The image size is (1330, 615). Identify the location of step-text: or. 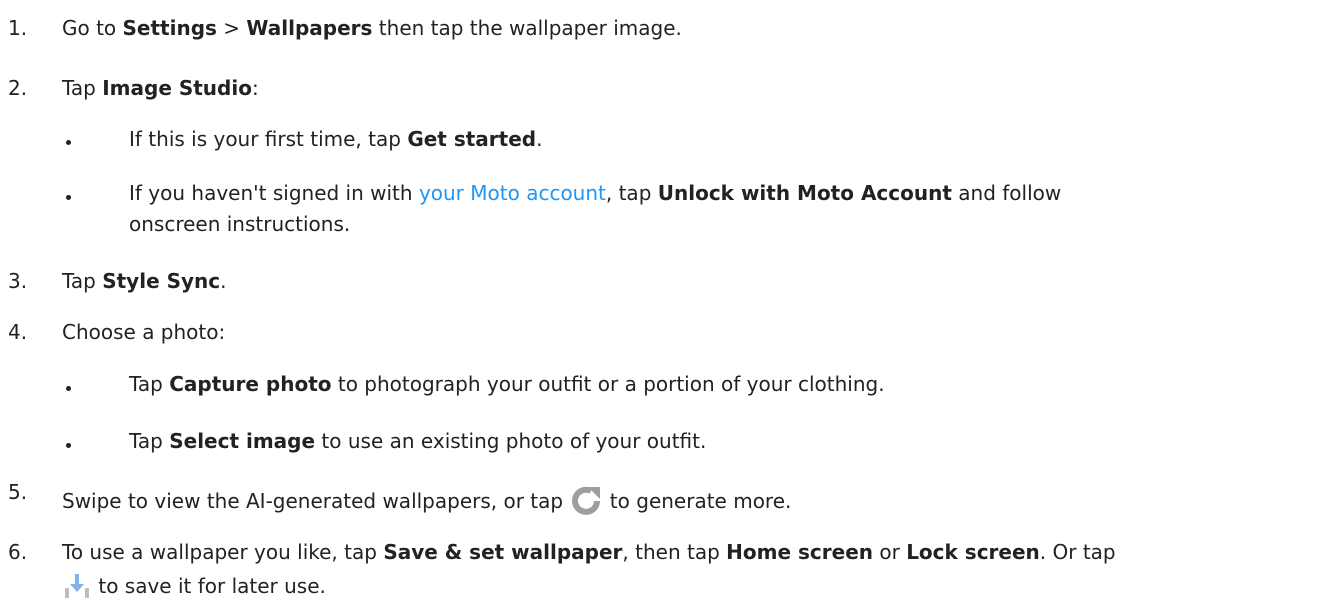
(890, 552).